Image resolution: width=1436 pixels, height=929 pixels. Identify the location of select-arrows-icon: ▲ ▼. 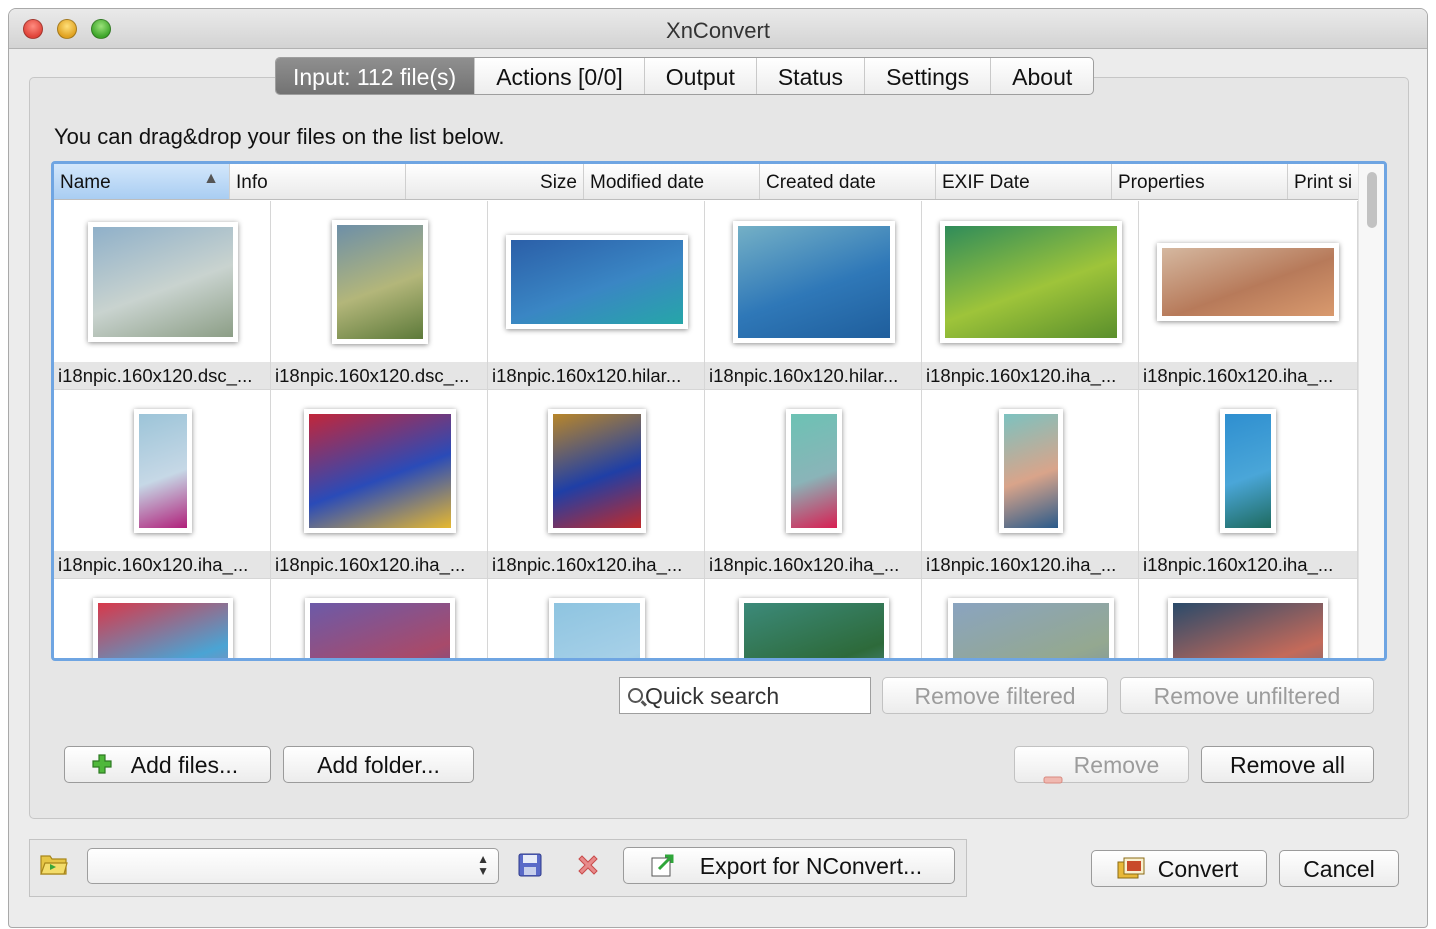
(483, 865).